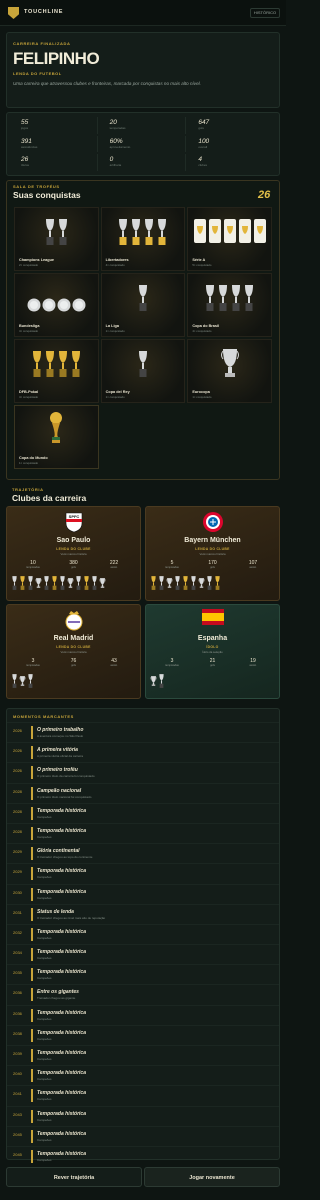 The width and height of the screenshot is (320, 1200). I want to click on trophy-name: Copa do Mundo, so click(33, 458).